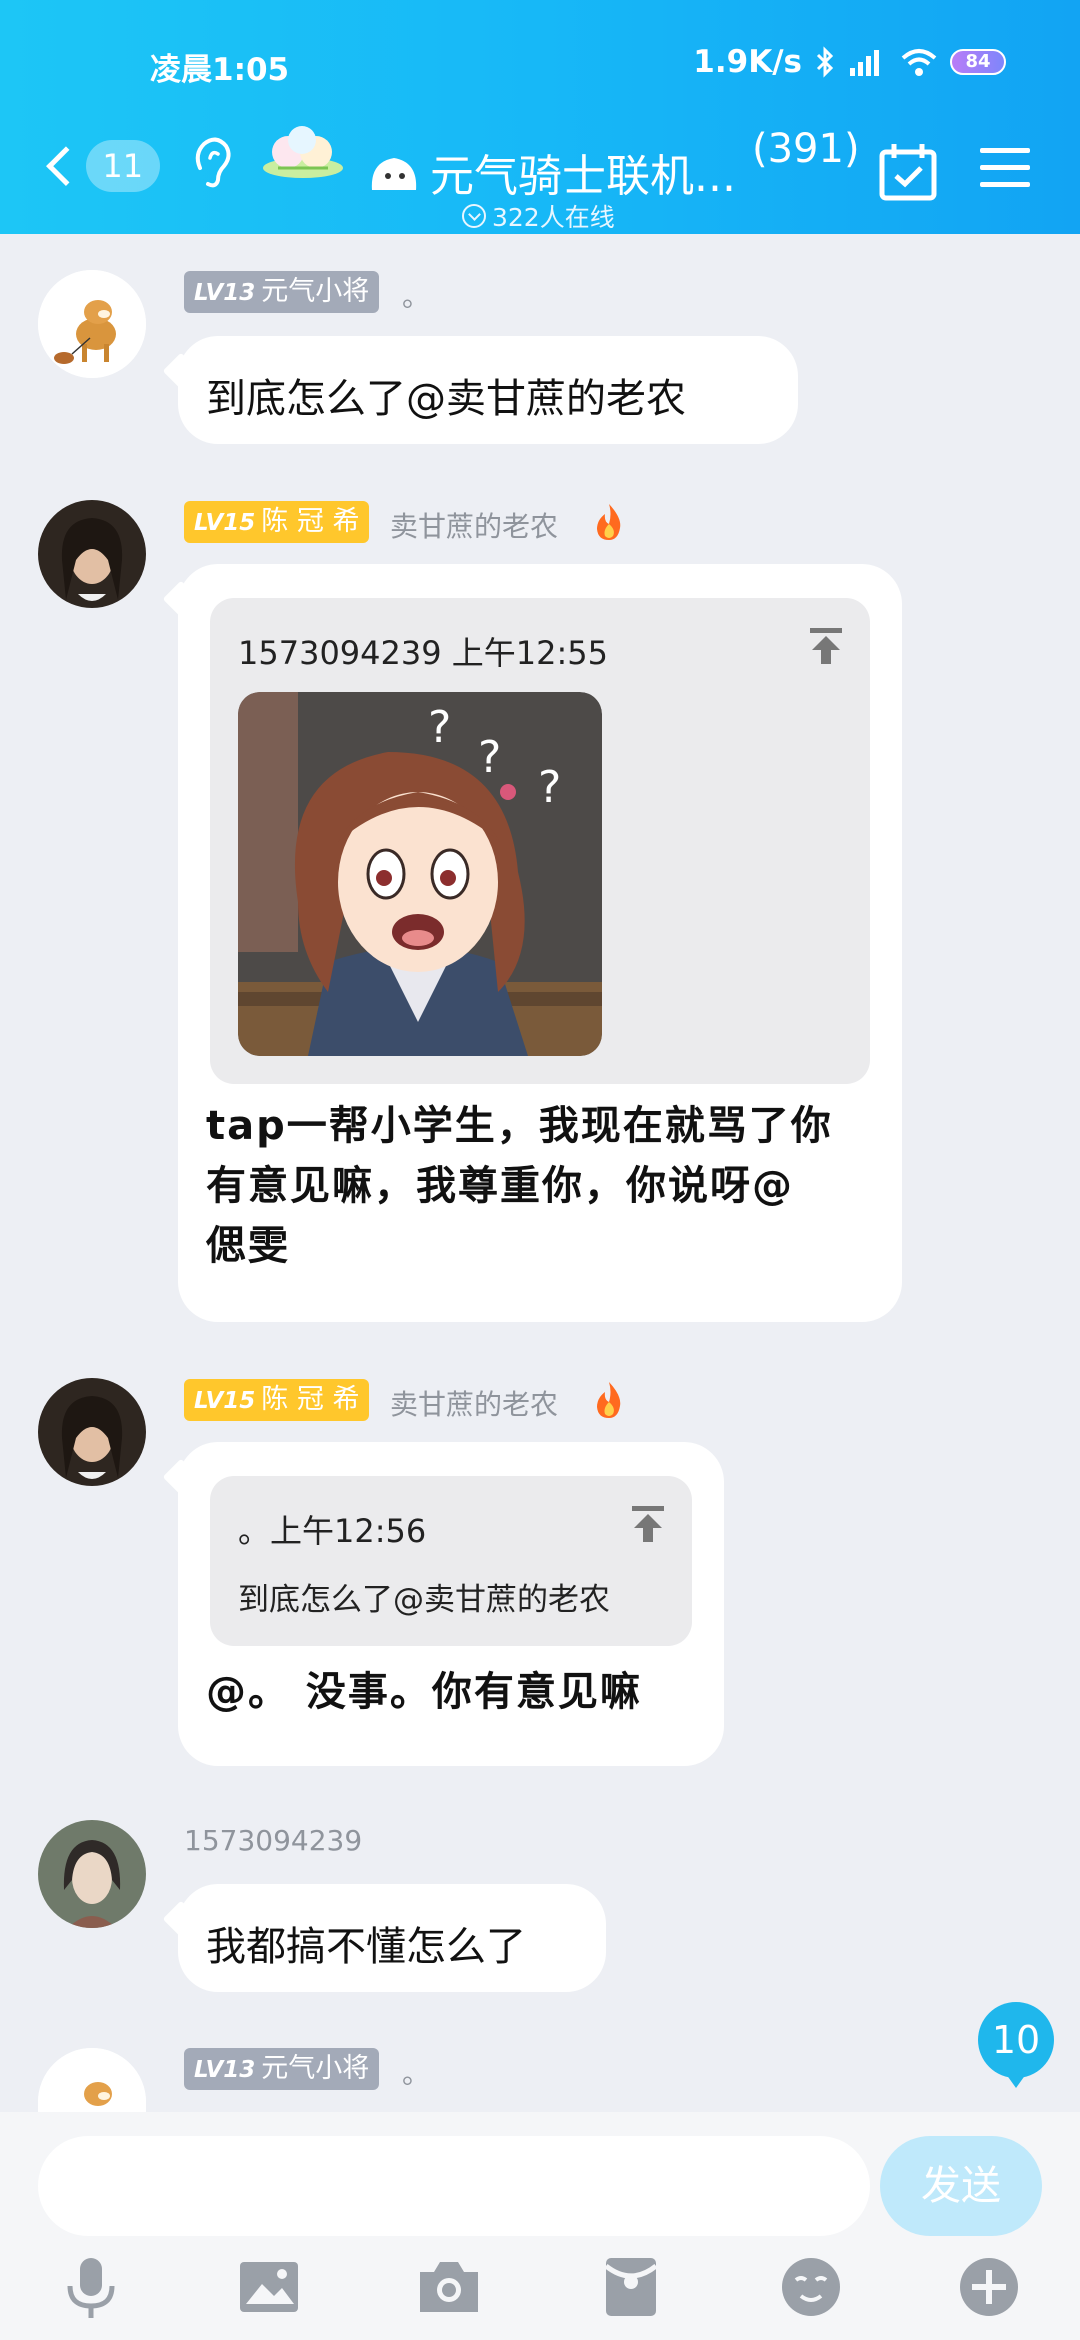 Image resolution: width=1080 pixels, height=2340 pixels. I want to click on online-status: 322人在线, so click(538, 216).